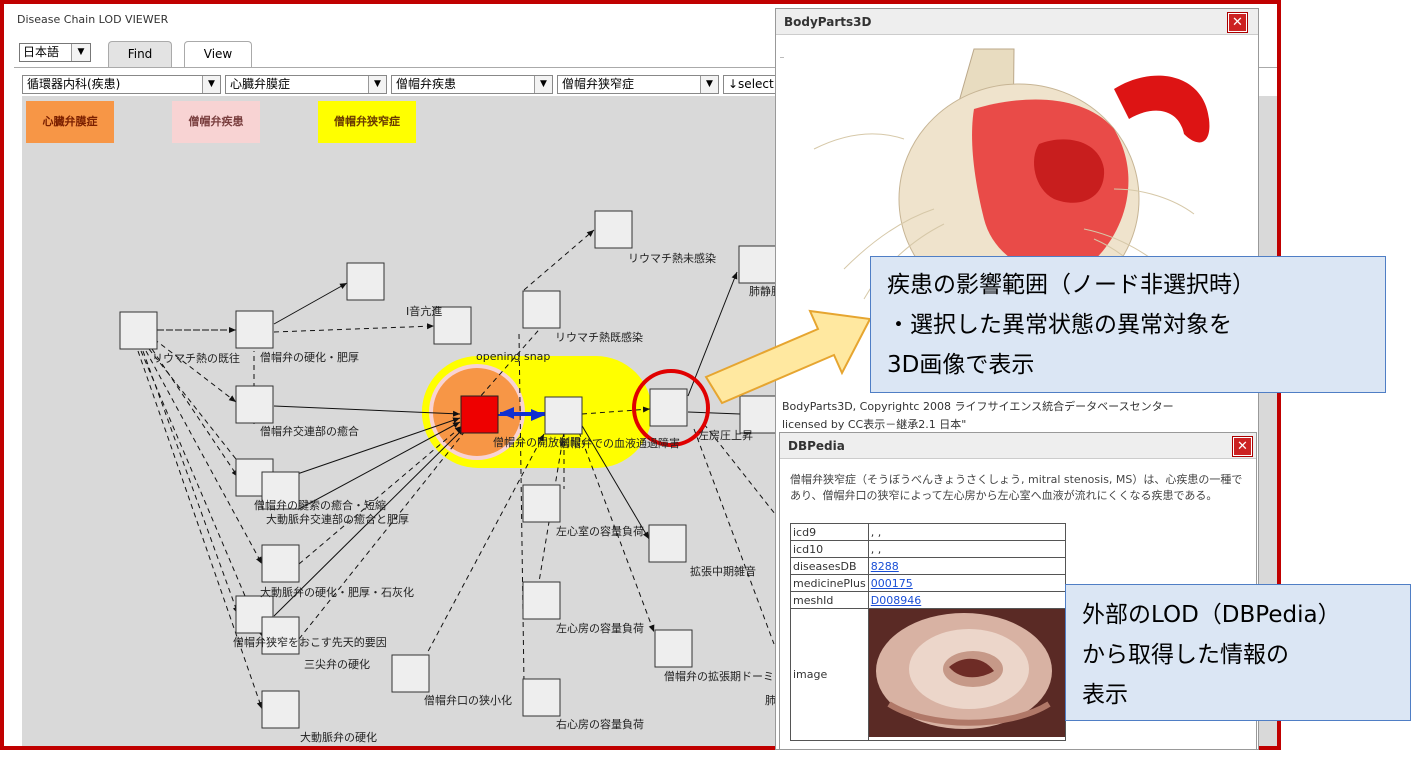 The width and height of the screenshot is (1411, 758). Describe the element at coordinates (874, 424) in the screenshot. I see `bodyparts-credit-2: licensed by CC表示－継承2.1 日本"` at that location.